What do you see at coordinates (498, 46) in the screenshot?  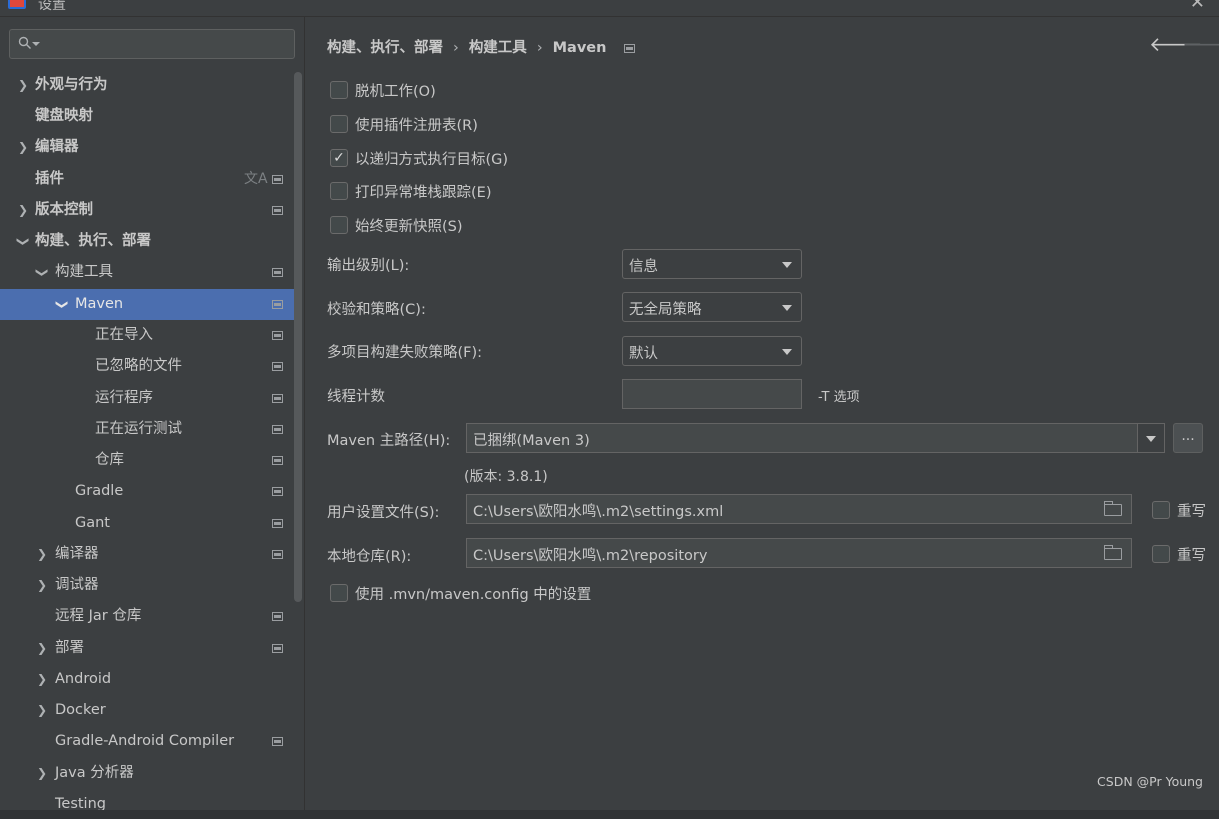 I see `breadcrumb-item: 构建工具` at bounding box center [498, 46].